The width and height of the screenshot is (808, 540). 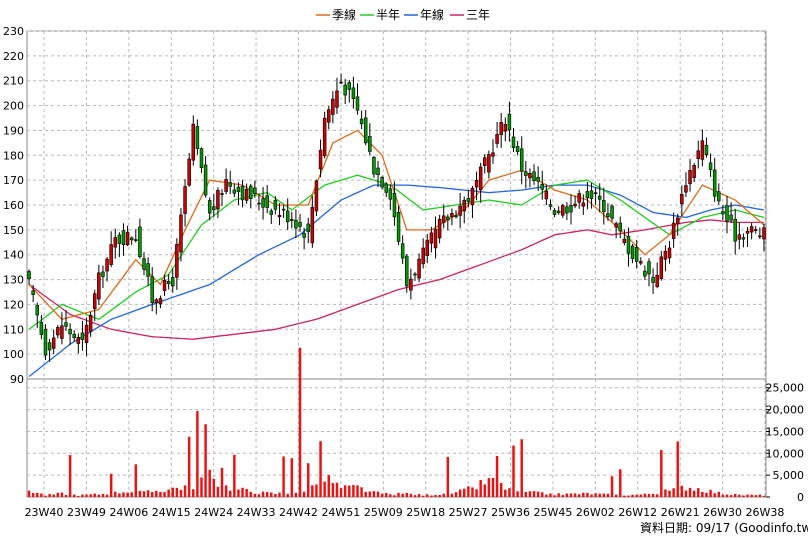 I want to click on x-tick-label: 25W27, so click(x=468, y=512).